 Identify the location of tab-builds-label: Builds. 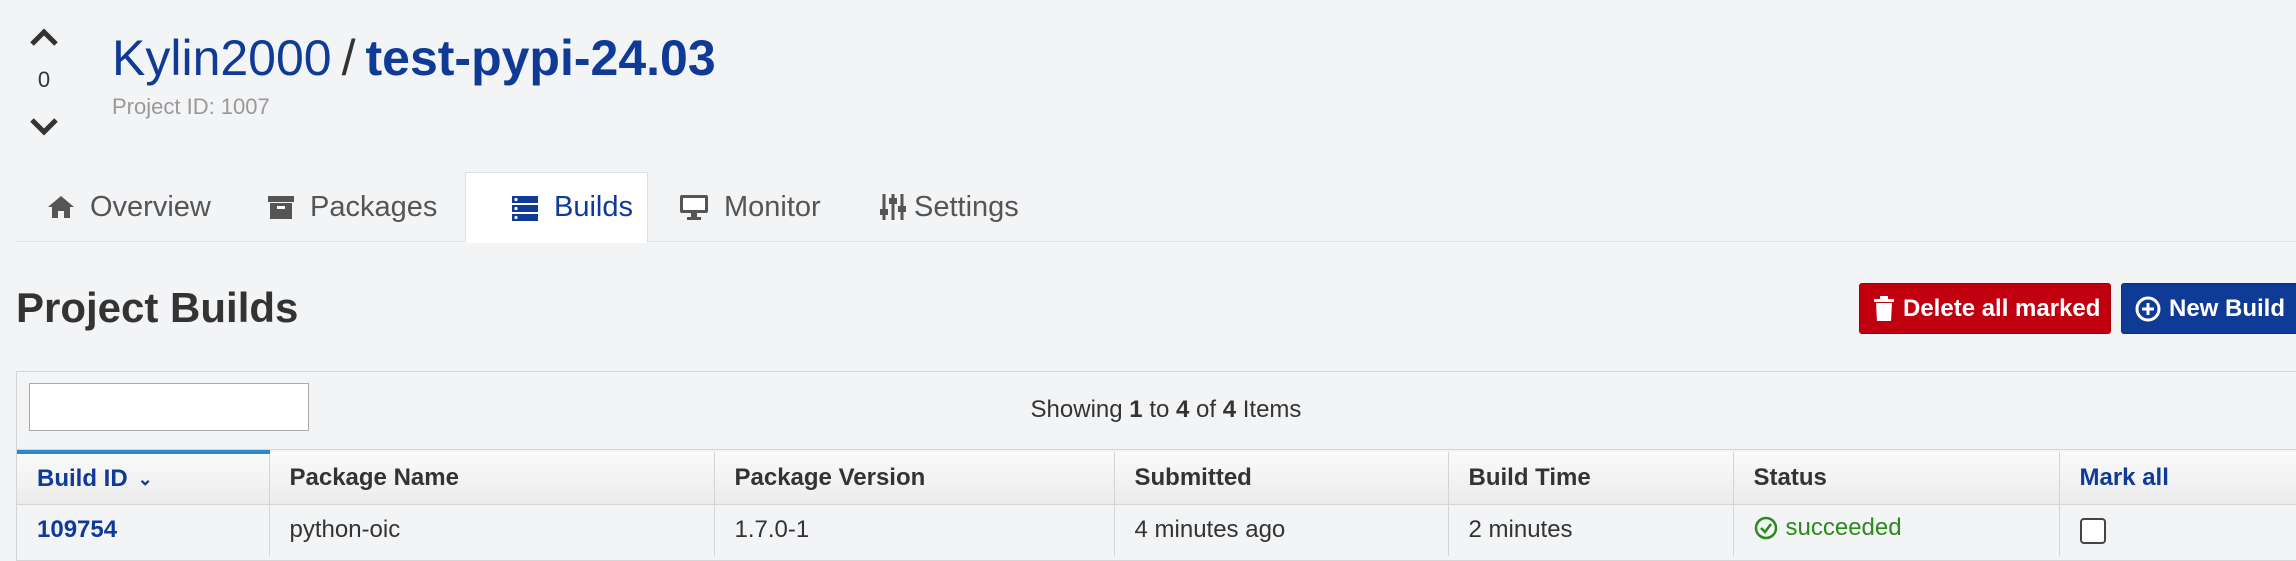
(593, 207).